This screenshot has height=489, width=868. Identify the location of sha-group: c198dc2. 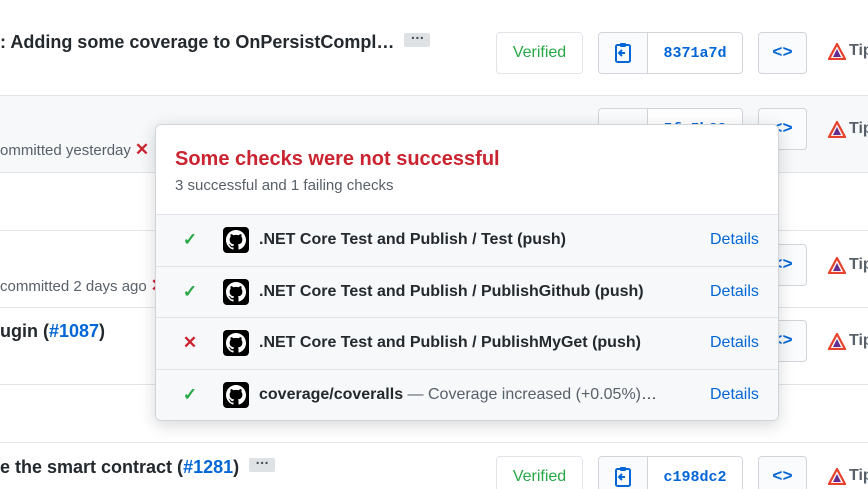
(670, 472).